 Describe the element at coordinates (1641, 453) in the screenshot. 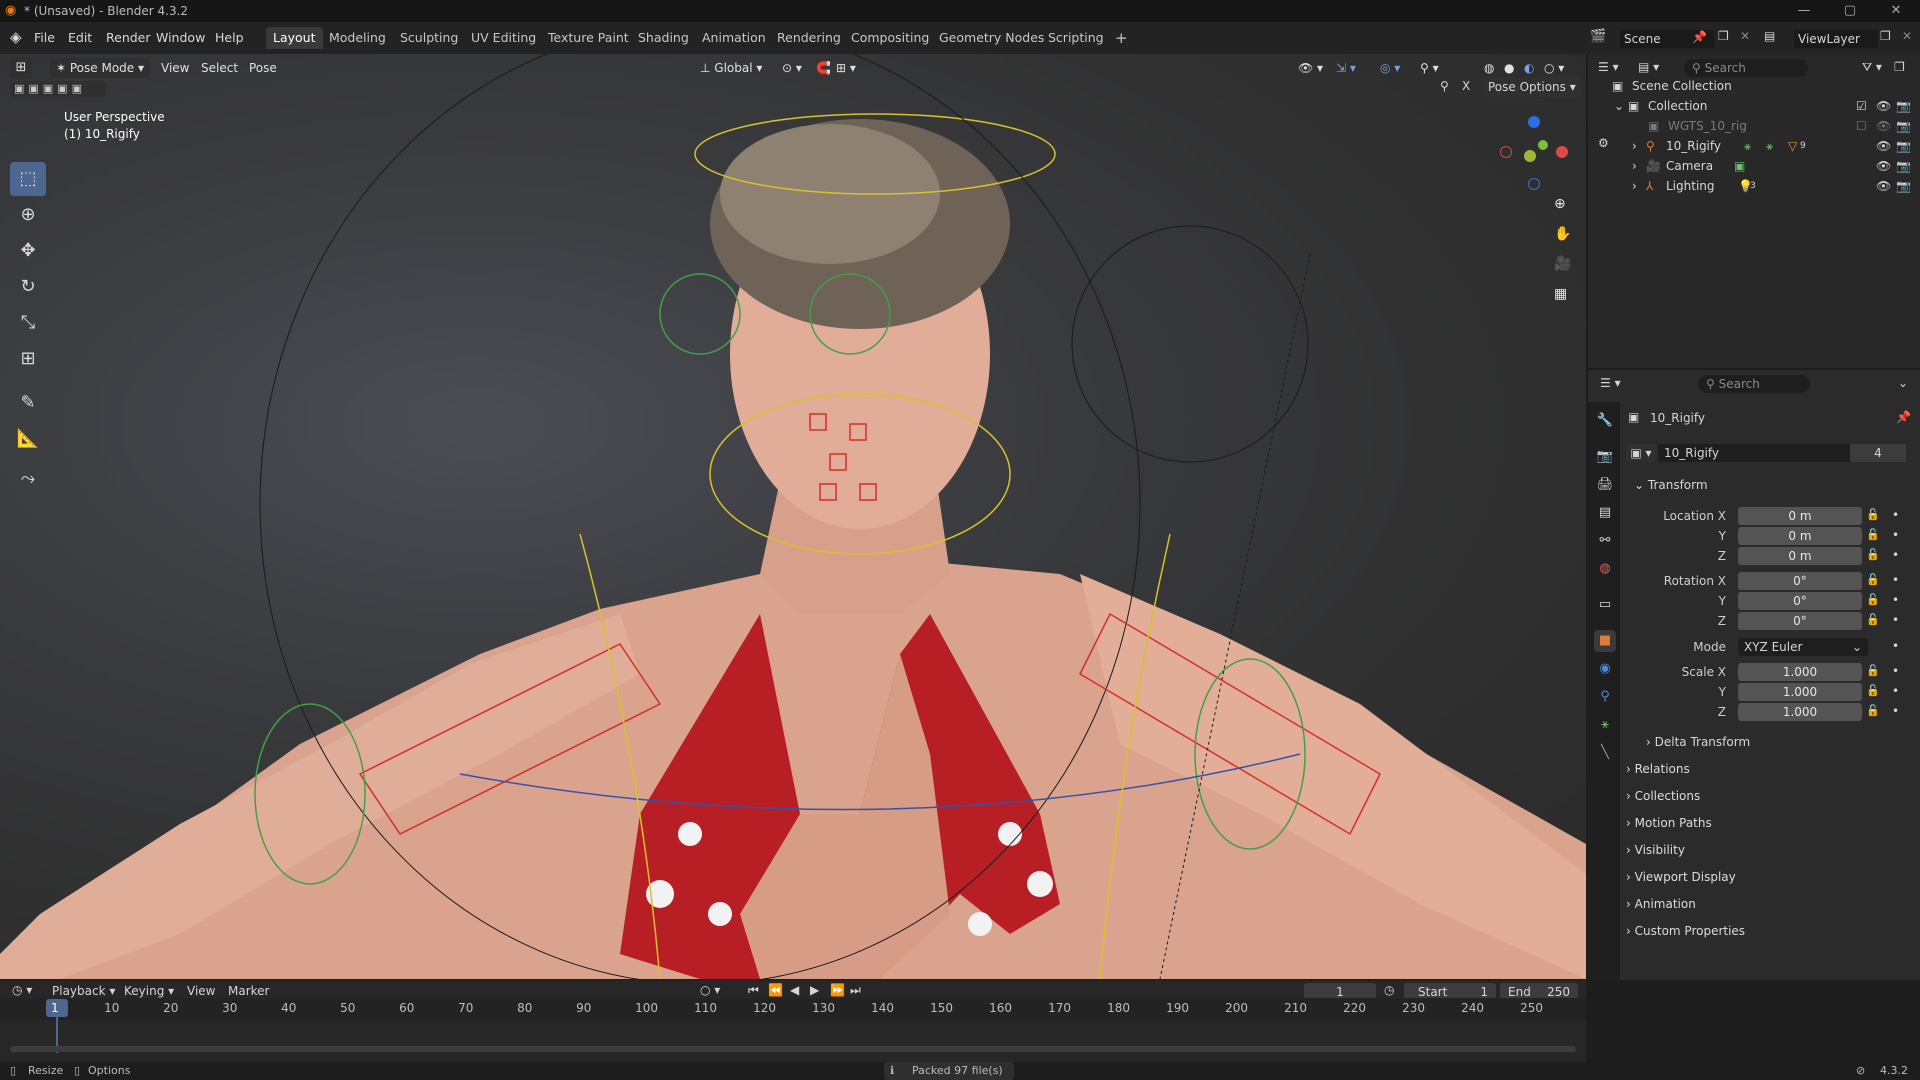

I see `datablock-selector: ▣ ▾` at that location.